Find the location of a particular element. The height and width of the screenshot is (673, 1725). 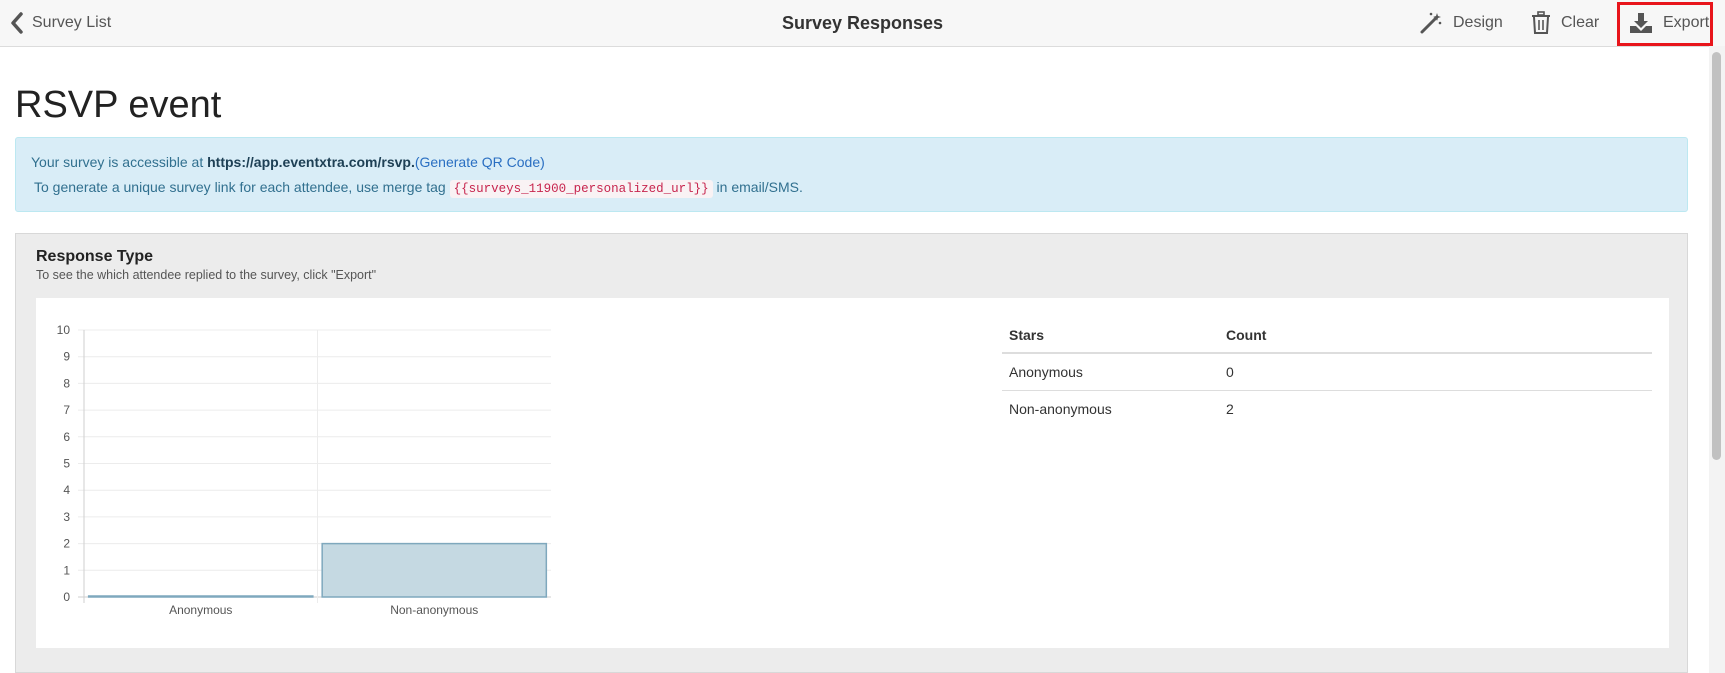

y-tick-label: 5 is located at coordinates (66, 464).